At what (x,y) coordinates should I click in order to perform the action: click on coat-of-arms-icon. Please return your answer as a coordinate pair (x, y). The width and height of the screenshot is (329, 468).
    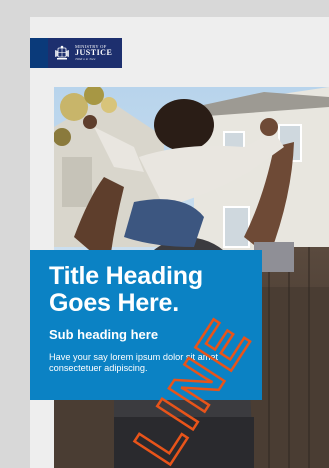
    Looking at the image, I should click on (62, 53).